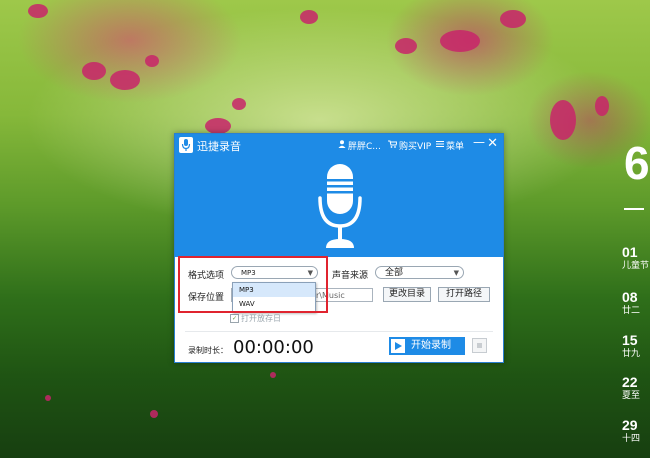 This screenshot has height=458, width=650. Describe the element at coordinates (407, 294) in the screenshot. I see `change-directory-button: 更改目录` at that location.